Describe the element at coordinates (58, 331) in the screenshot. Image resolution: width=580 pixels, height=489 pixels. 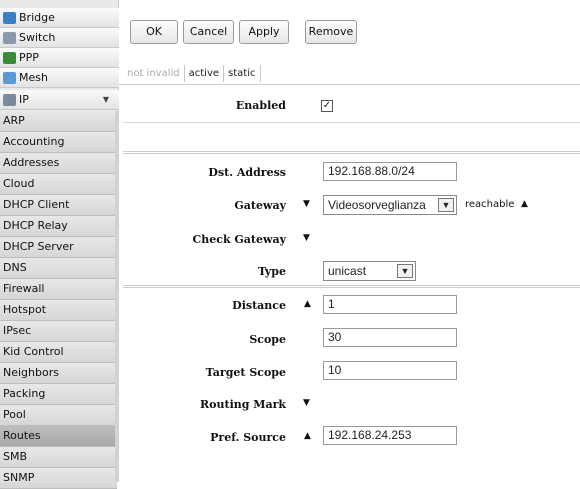
I see `sidebar-item-ipsec: IPsec` at that location.